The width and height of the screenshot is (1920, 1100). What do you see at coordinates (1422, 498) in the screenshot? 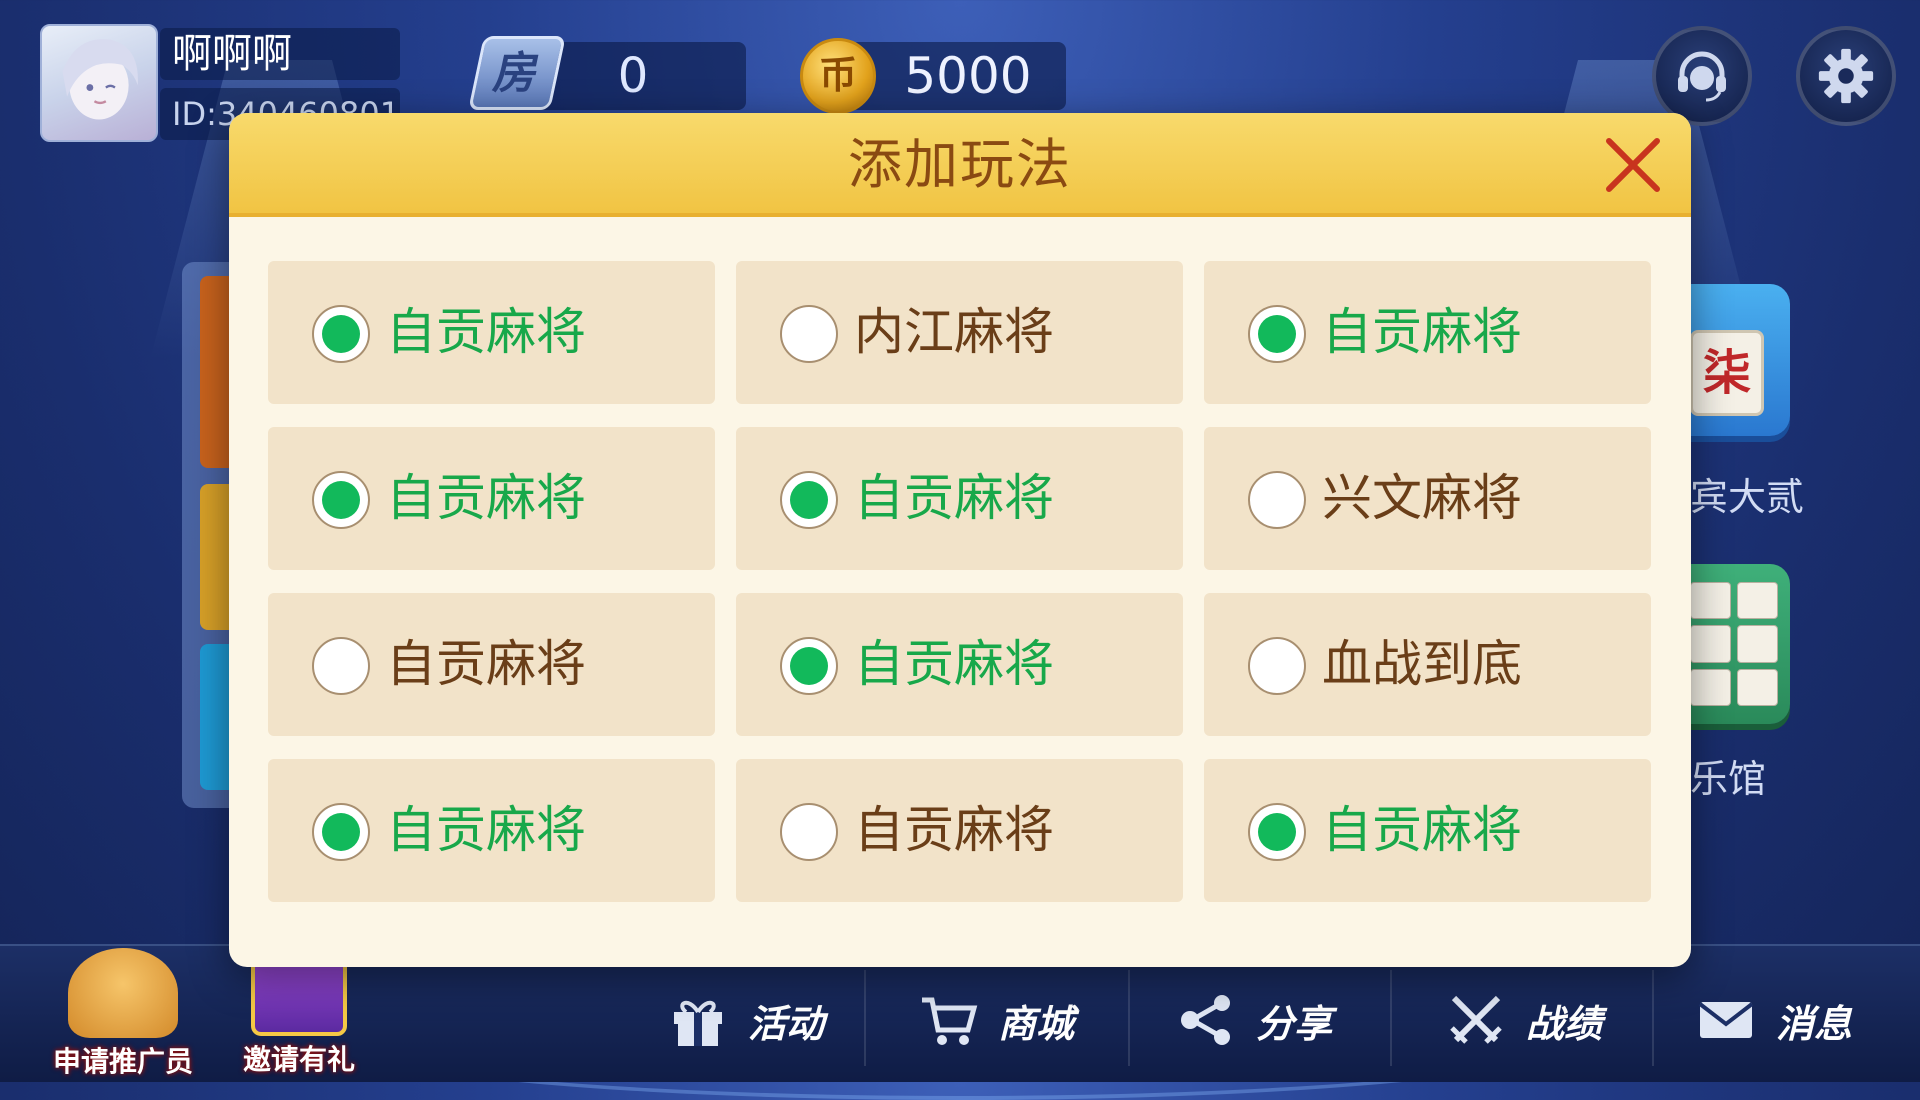
I see `game-mode-label: 兴文麻将` at bounding box center [1422, 498].